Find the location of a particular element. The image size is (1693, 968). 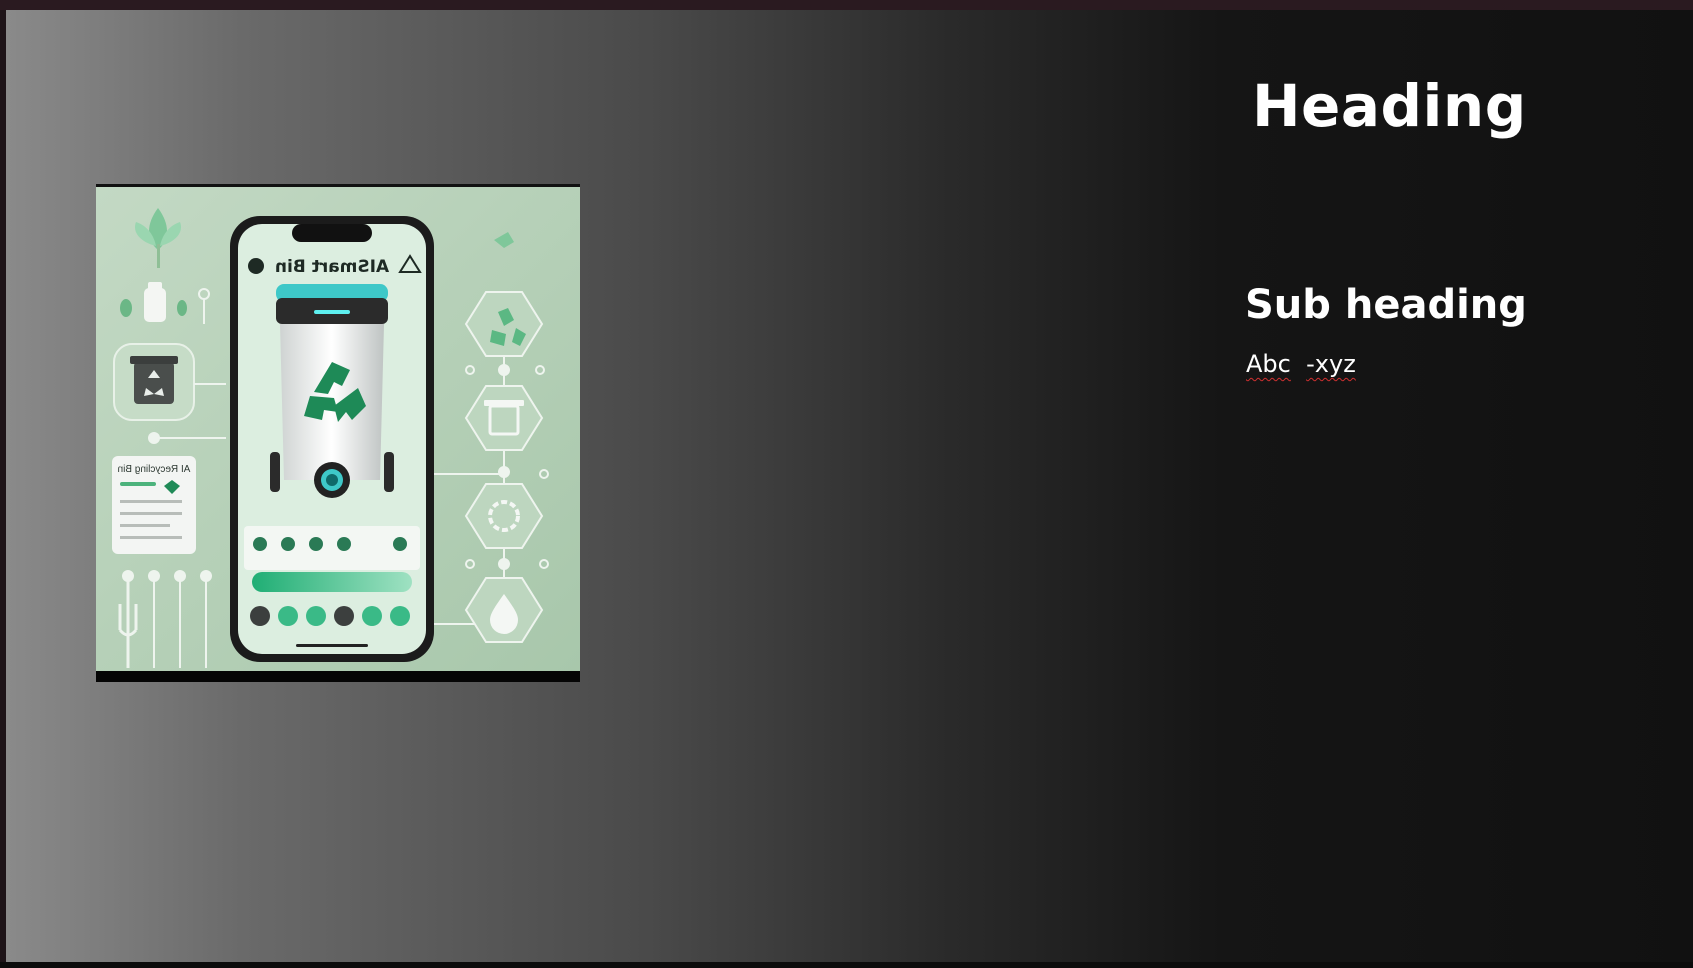

progress-bar is located at coordinates (332, 582).